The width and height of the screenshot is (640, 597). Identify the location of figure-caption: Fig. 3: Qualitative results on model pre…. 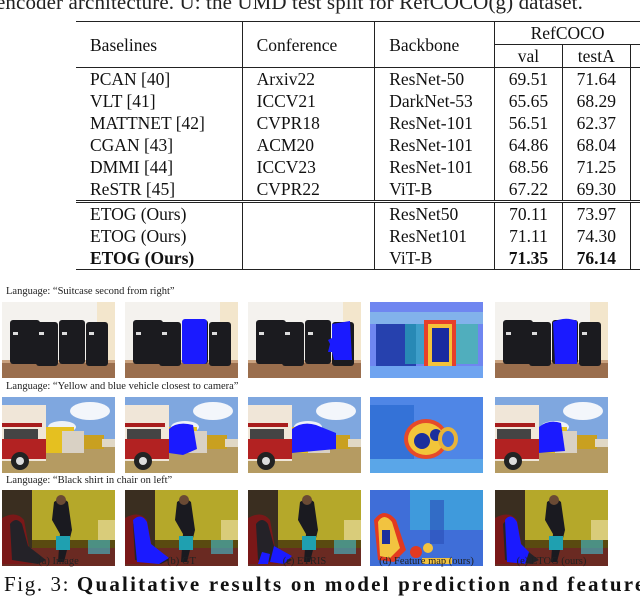
(322, 584).